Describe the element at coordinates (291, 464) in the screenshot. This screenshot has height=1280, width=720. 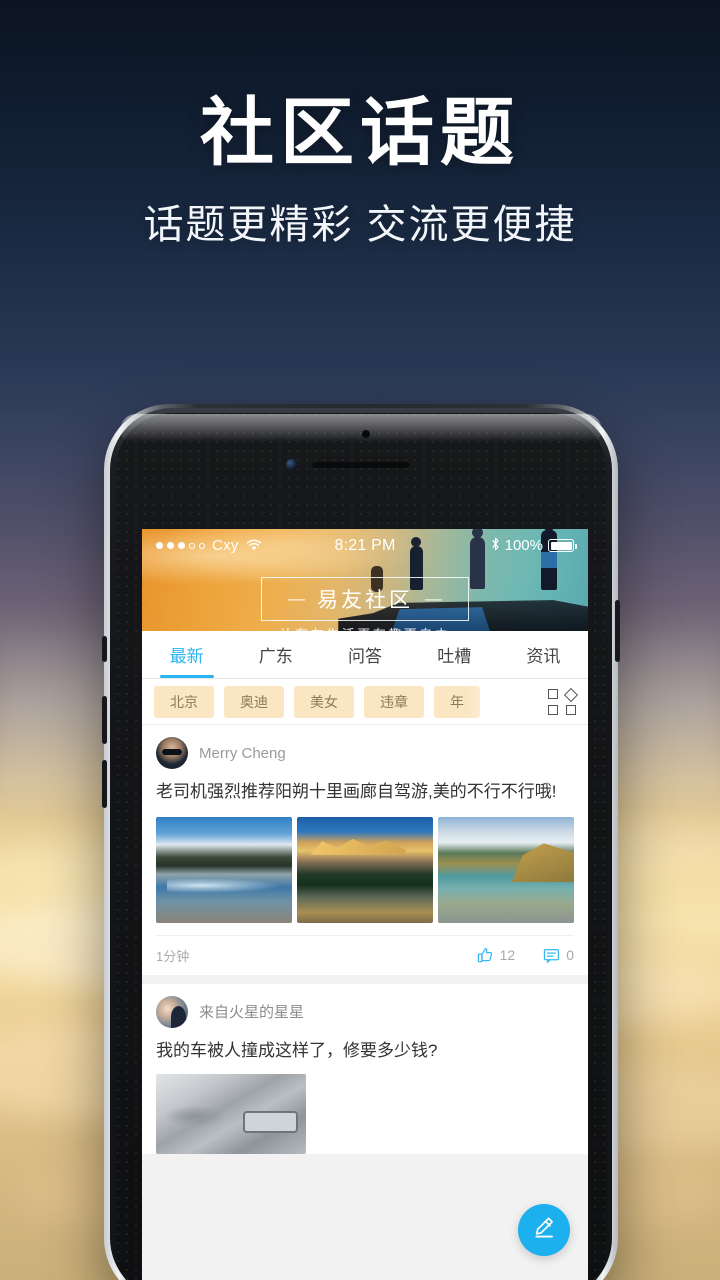
I see `front-camera-icon` at that location.